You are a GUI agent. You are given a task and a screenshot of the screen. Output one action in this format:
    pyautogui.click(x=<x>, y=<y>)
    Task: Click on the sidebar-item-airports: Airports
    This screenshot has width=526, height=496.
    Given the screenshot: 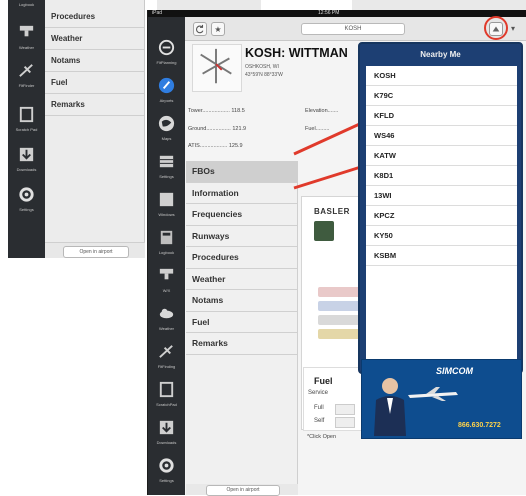 What is the action you would take?
    pyautogui.click(x=166, y=91)
    